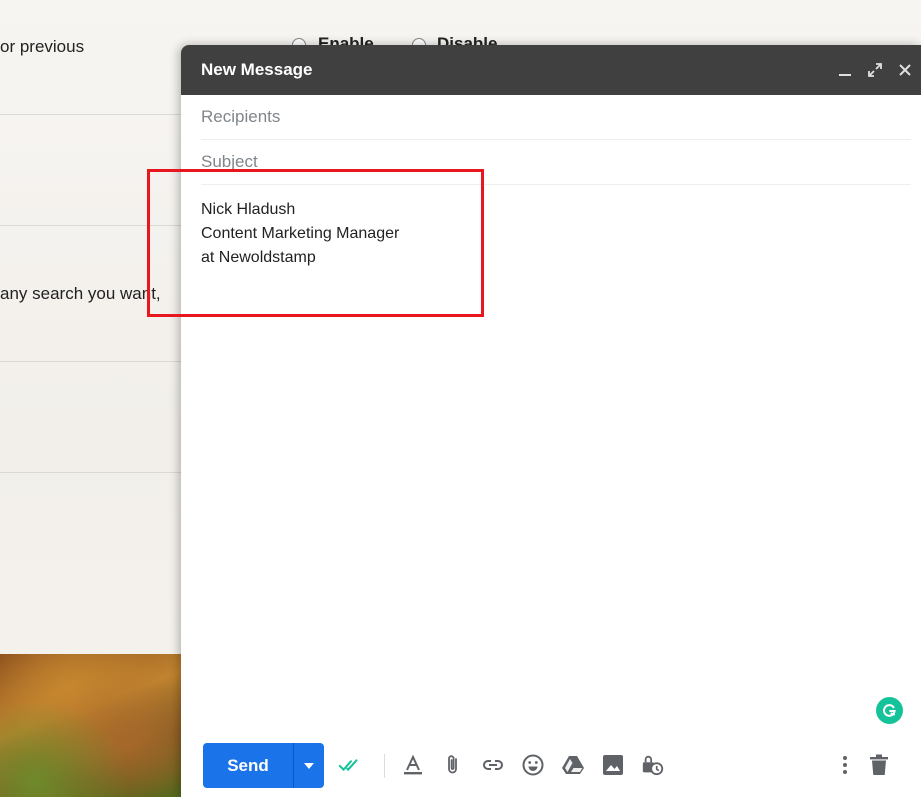 The height and width of the screenshot is (797, 921). What do you see at coordinates (653, 765) in the screenshot?
I see `confidential-mode-icon` at bounding box center [653, 765].